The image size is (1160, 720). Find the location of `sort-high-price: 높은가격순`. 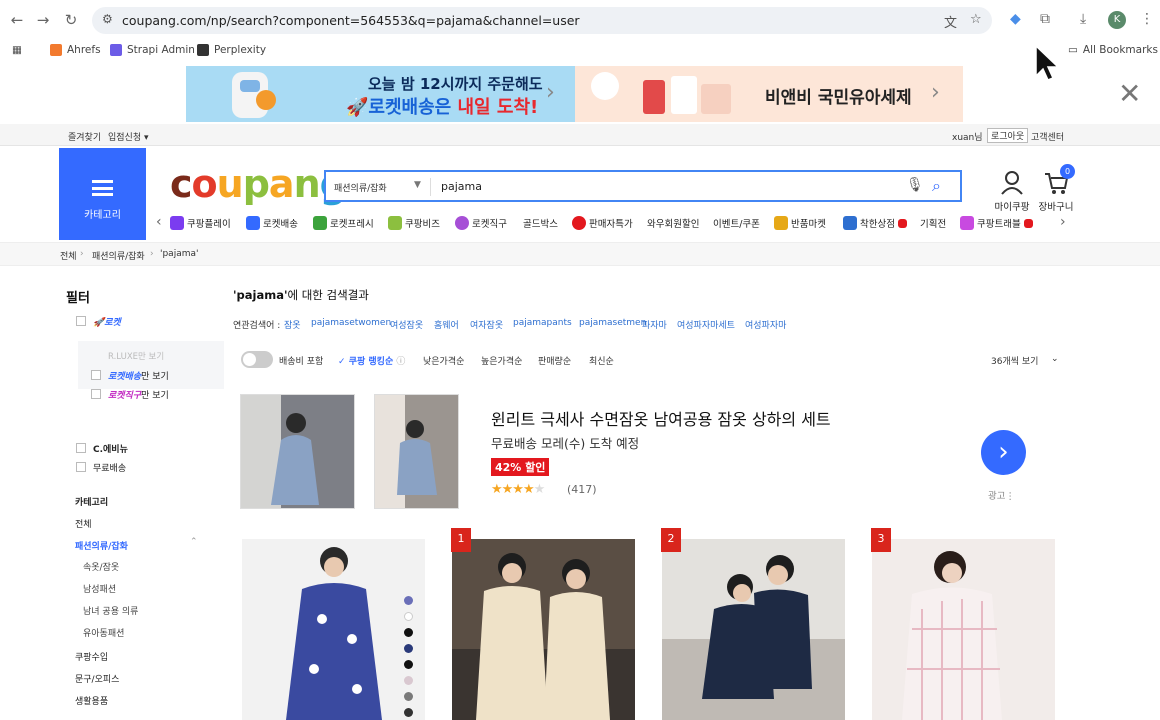

sort-high-price: 높은가격순 is located at coordinates (501, 360).